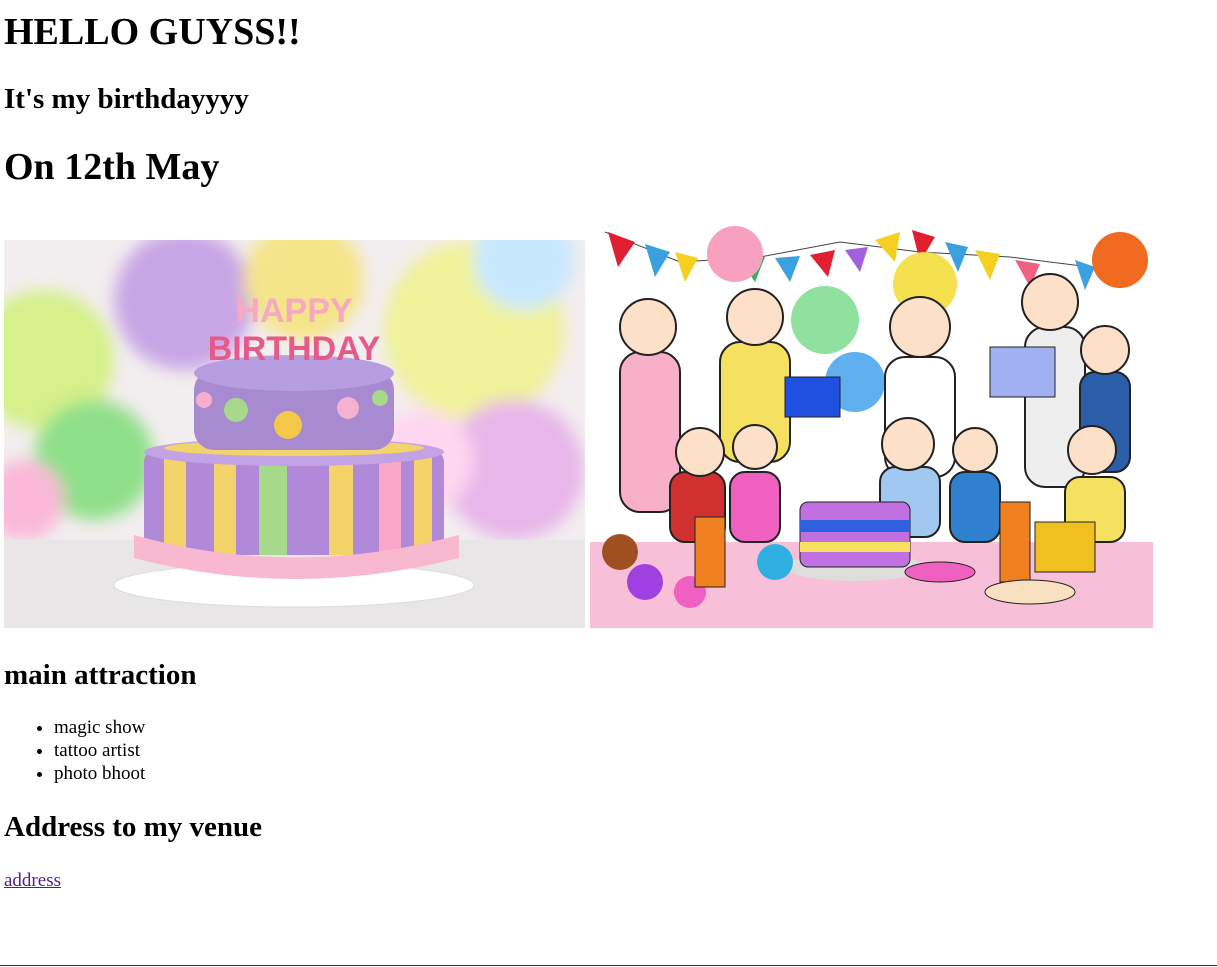 This screenshot has height=967, width=1217. I want to click on attraction-list: magic show tattoo artist photo bhoot, so click(74, 750).